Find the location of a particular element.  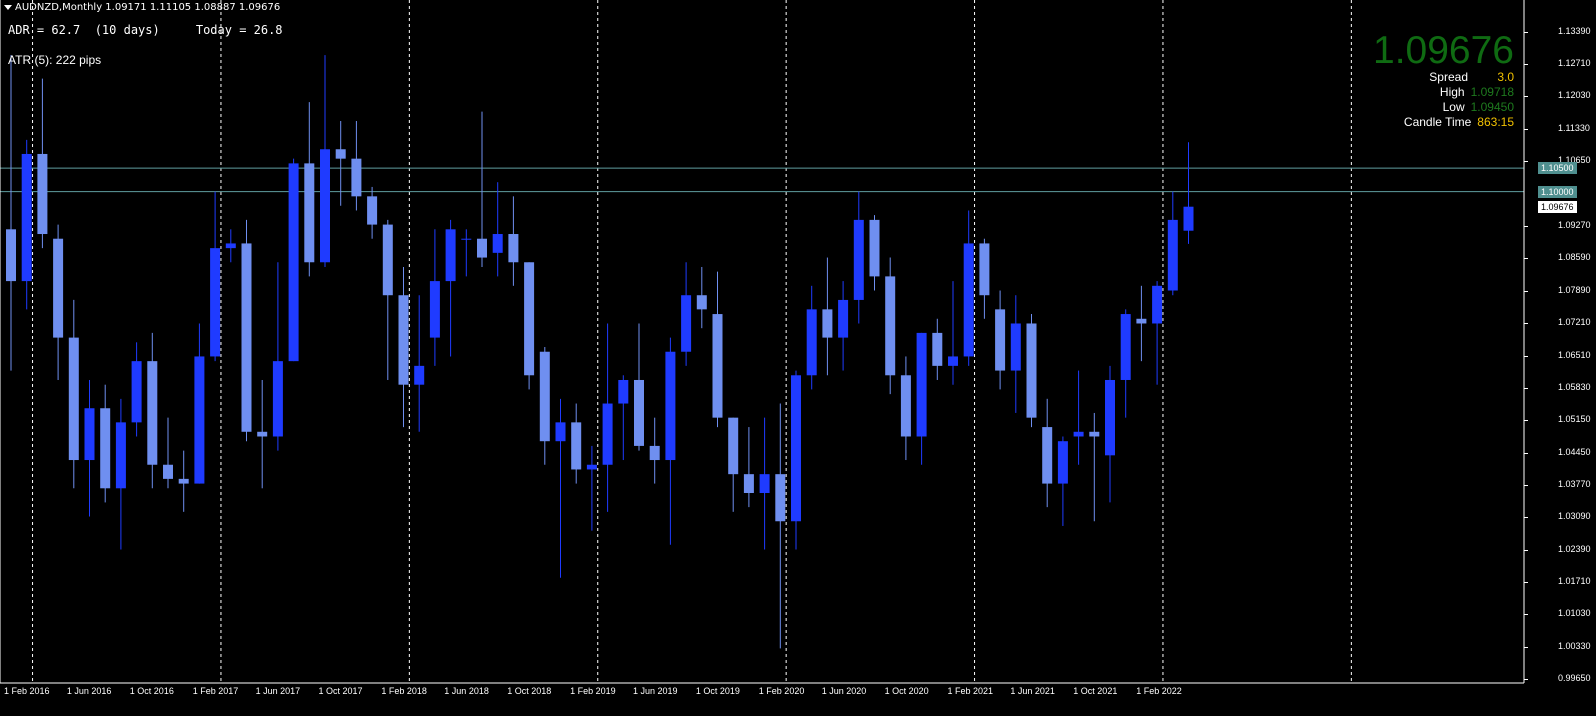

date-tick-label: 1 Jun 2019 is located at coordinates (655, 691).